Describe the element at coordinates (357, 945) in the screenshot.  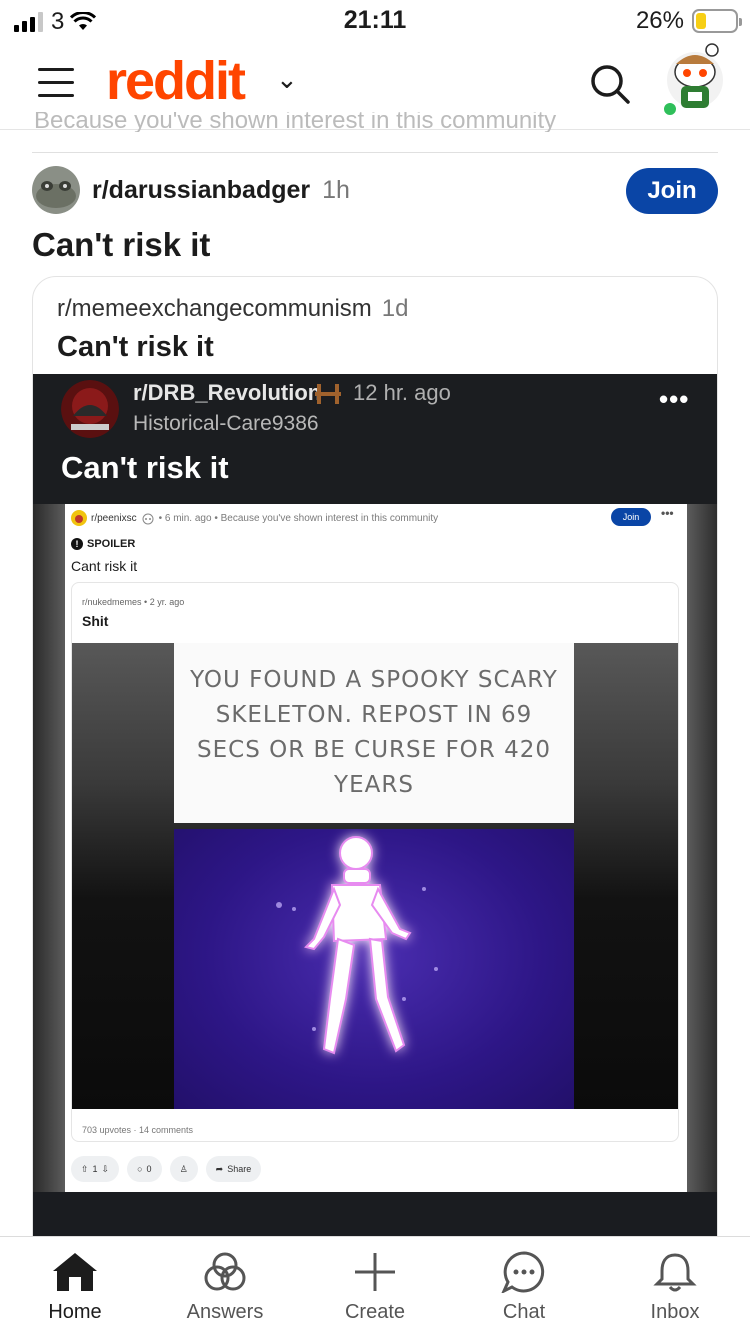
I see `skeleton-figure` at that location.